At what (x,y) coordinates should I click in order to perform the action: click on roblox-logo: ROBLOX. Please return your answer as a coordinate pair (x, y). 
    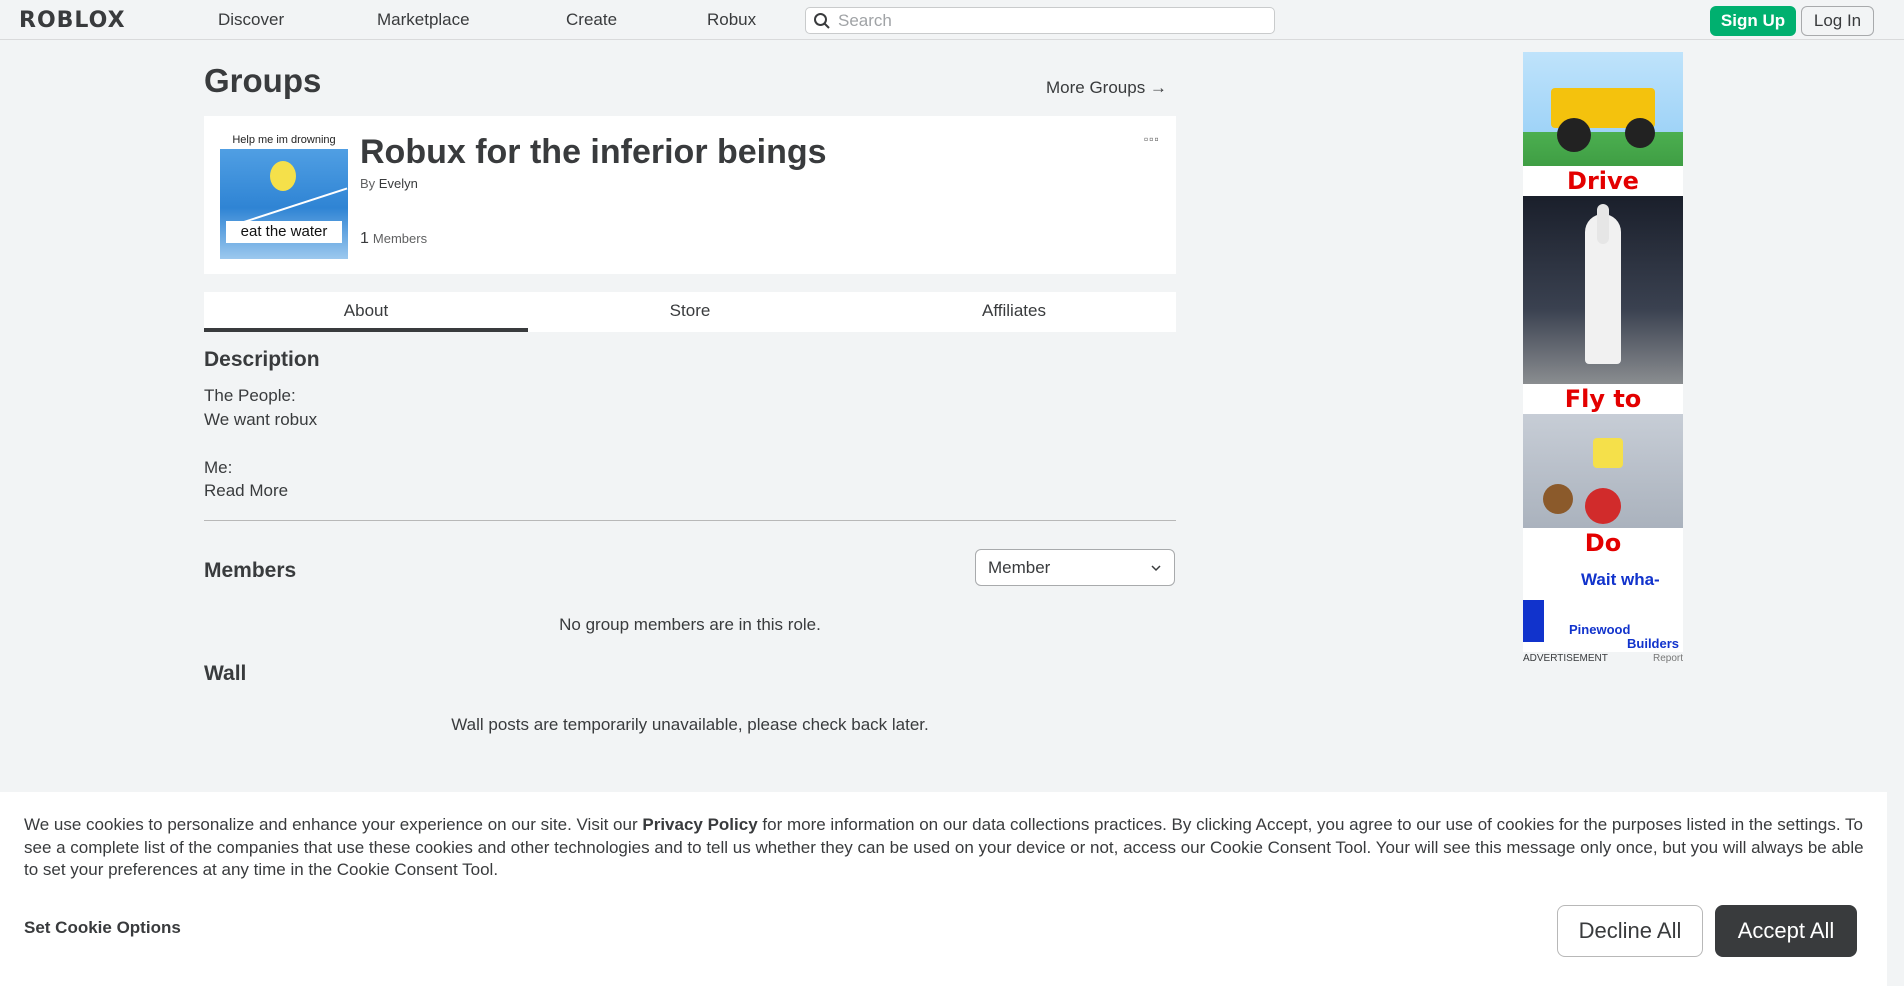
    Looking at the image, I should click on (72, 20).